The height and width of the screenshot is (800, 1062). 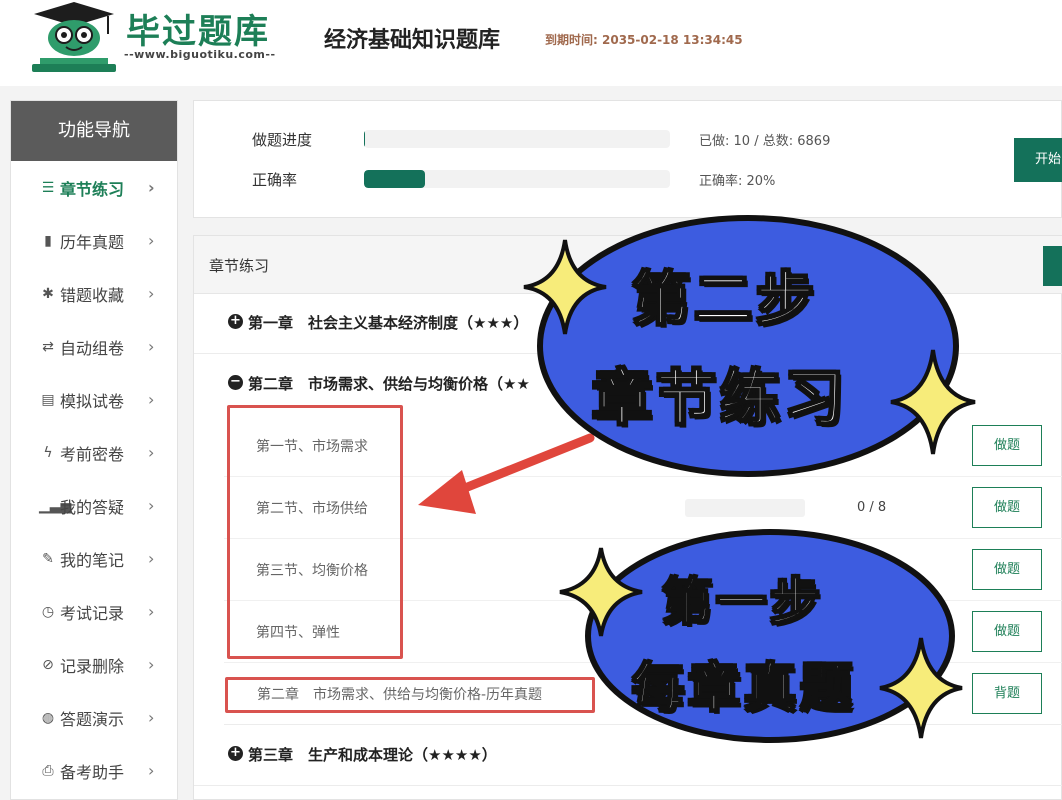 What do you see at coordinates (1038, 160) in the screenshot?
I see `start-button: 开始` at bounding box center [1038, 160].